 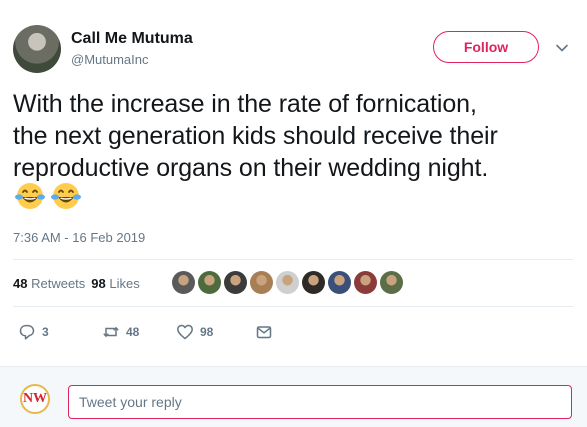 I want to click on direct-message-action, so click(x=264, y=332).